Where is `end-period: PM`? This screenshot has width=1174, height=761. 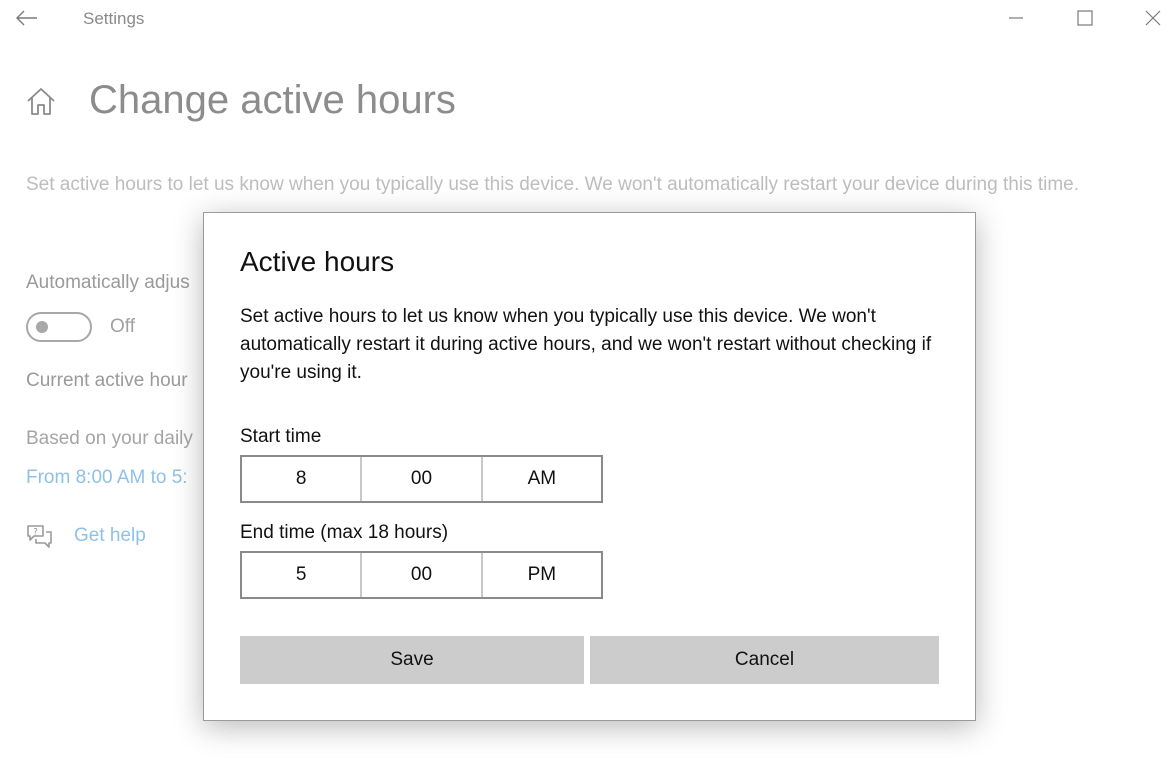 end-period: PM is located at coordinates (540, 575).